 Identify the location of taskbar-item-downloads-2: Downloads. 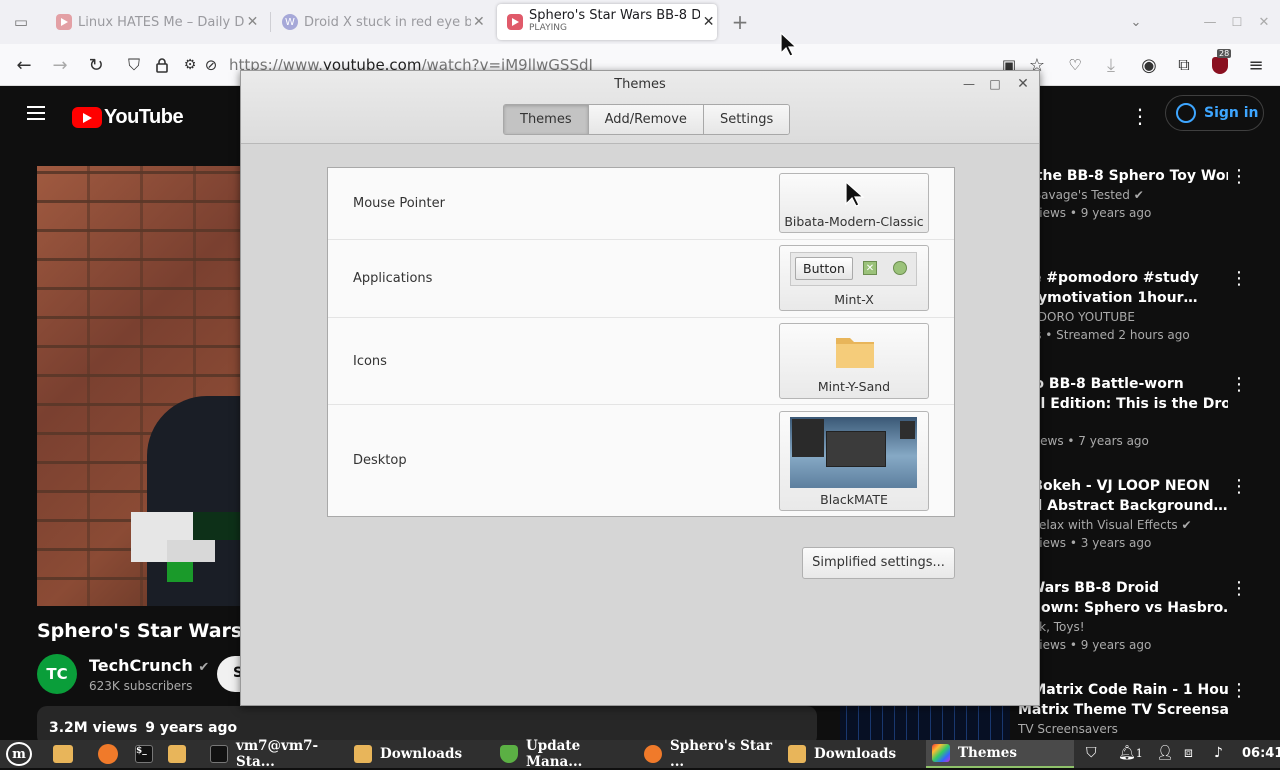
(856, 754).